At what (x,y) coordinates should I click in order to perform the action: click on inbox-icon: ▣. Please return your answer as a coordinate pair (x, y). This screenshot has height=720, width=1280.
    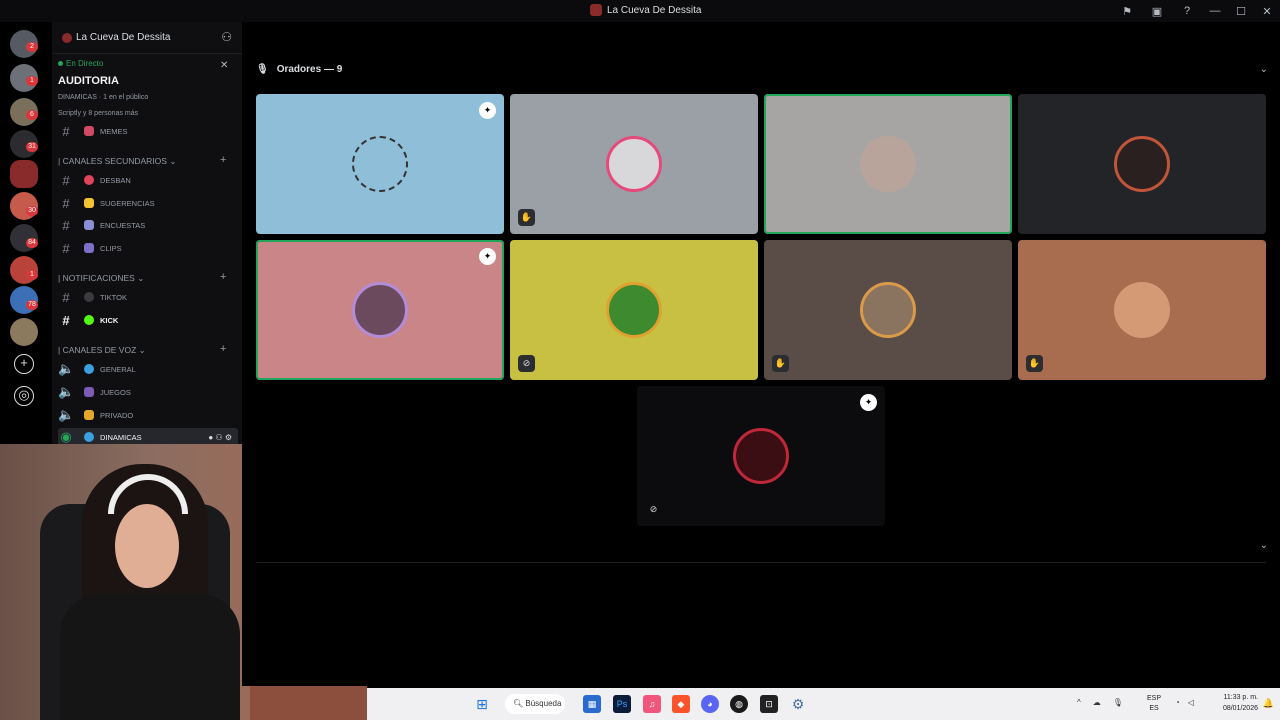
    Looking at the image, I should click on (1157, 11).